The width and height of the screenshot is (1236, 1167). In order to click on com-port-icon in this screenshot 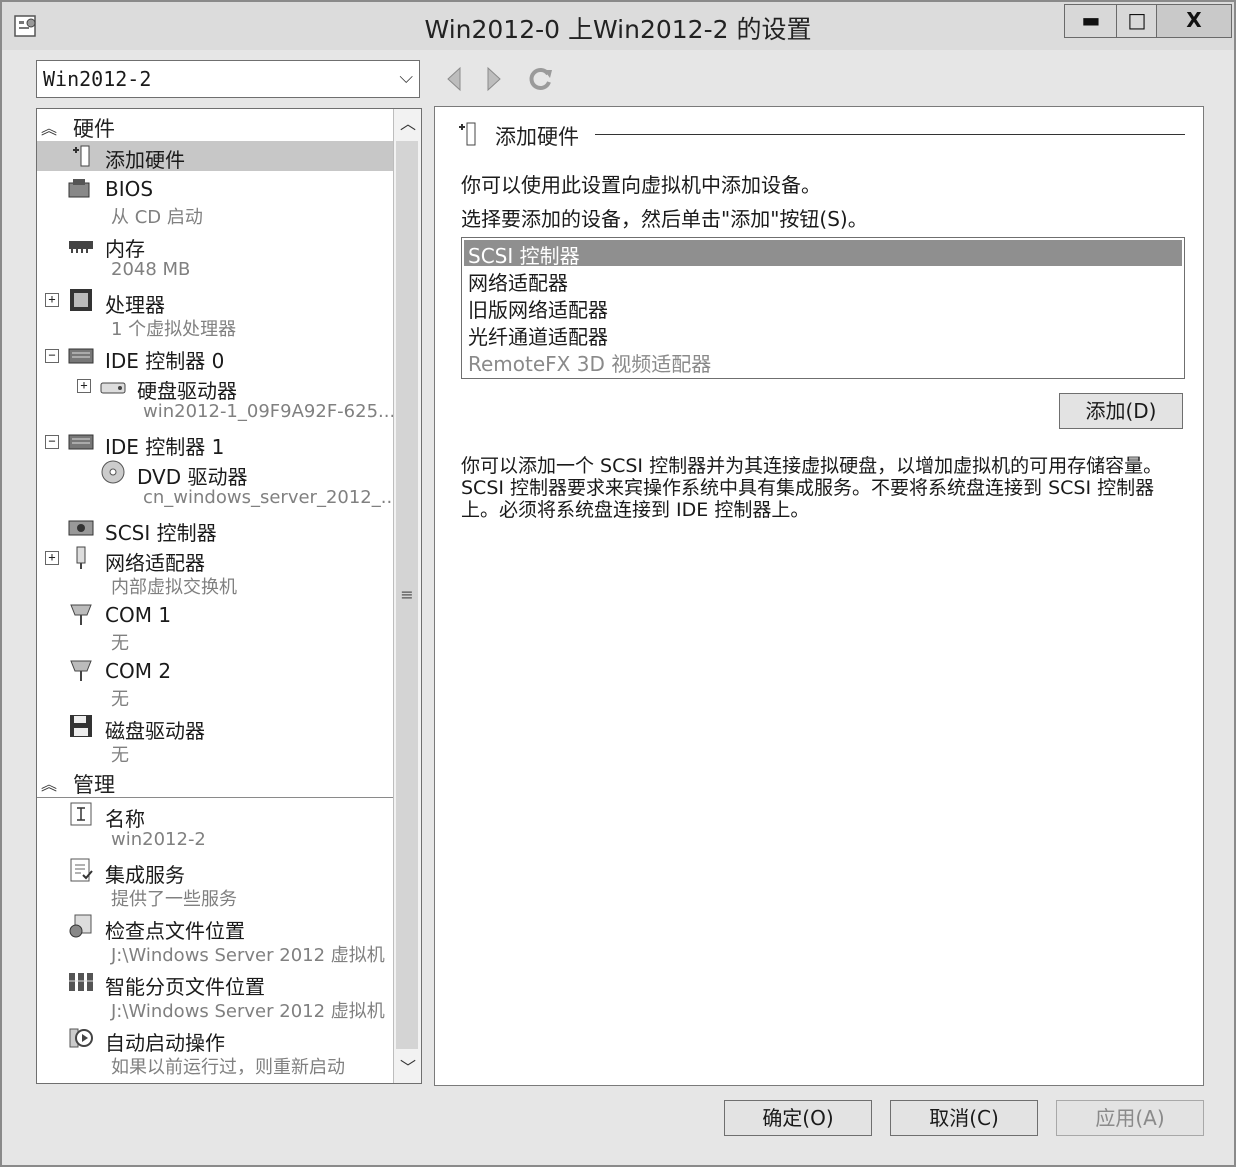, I will do `click(81, 670)`.